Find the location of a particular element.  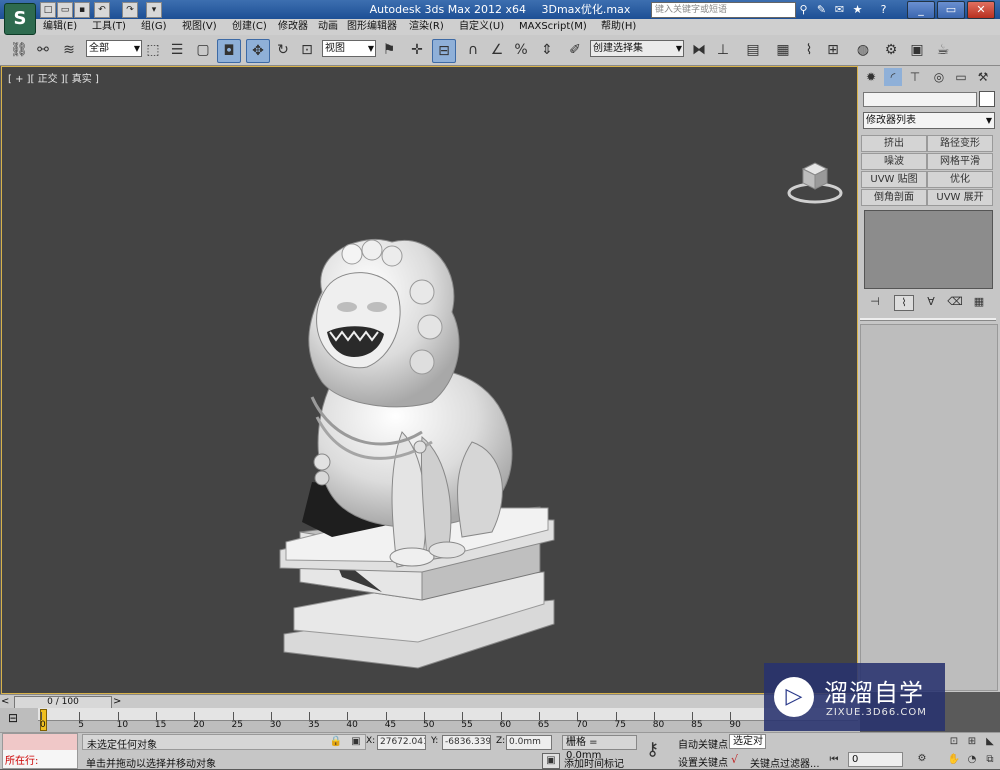

modifier-button-optimize: 优化 is located at coordinates (960, 179).